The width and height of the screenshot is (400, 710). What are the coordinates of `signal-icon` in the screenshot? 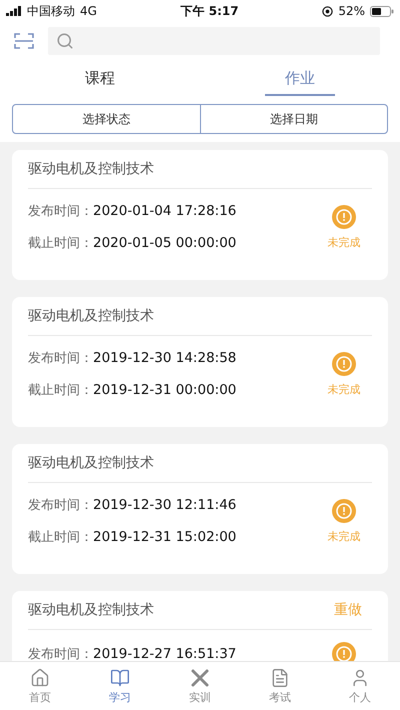 It's located at (14, 11).